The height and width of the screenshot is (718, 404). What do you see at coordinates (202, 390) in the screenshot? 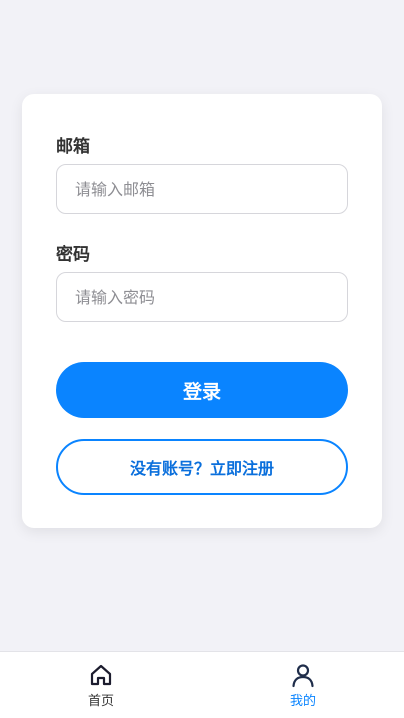
I see `login-button: 登录` at bounding box center [202, 390].